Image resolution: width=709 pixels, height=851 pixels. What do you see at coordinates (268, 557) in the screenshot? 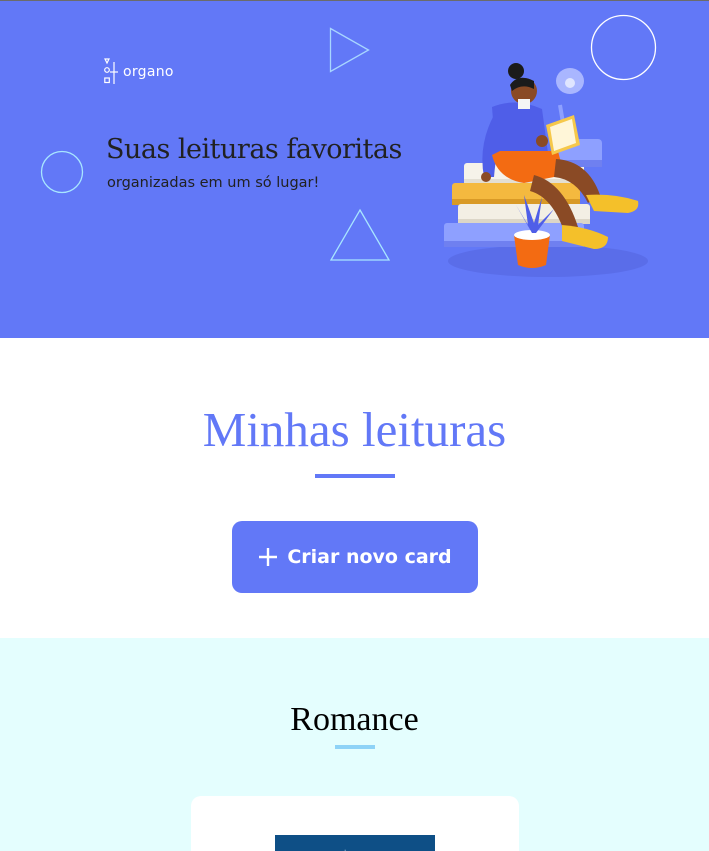
I see `plus-icon` at bounding box center [268, 557].